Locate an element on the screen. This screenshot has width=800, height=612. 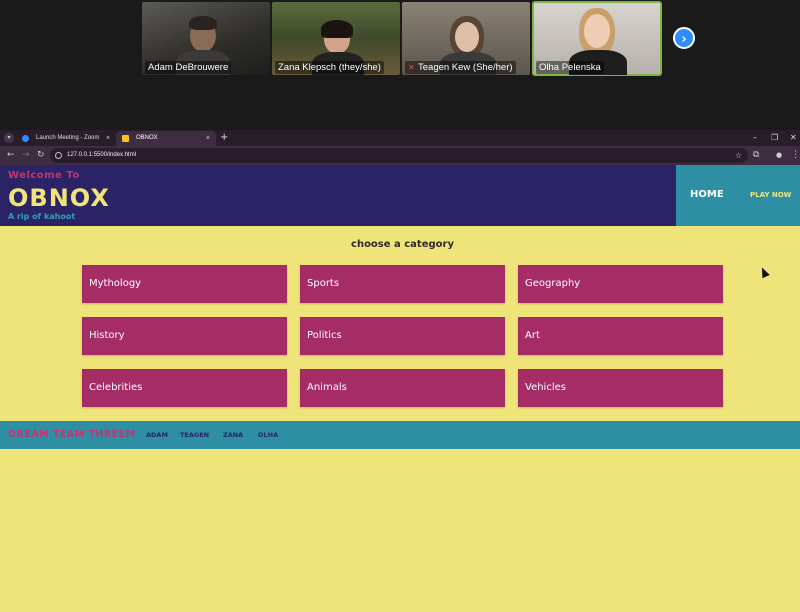
reload-icon: ↻ is located at coordinates (41, 155).